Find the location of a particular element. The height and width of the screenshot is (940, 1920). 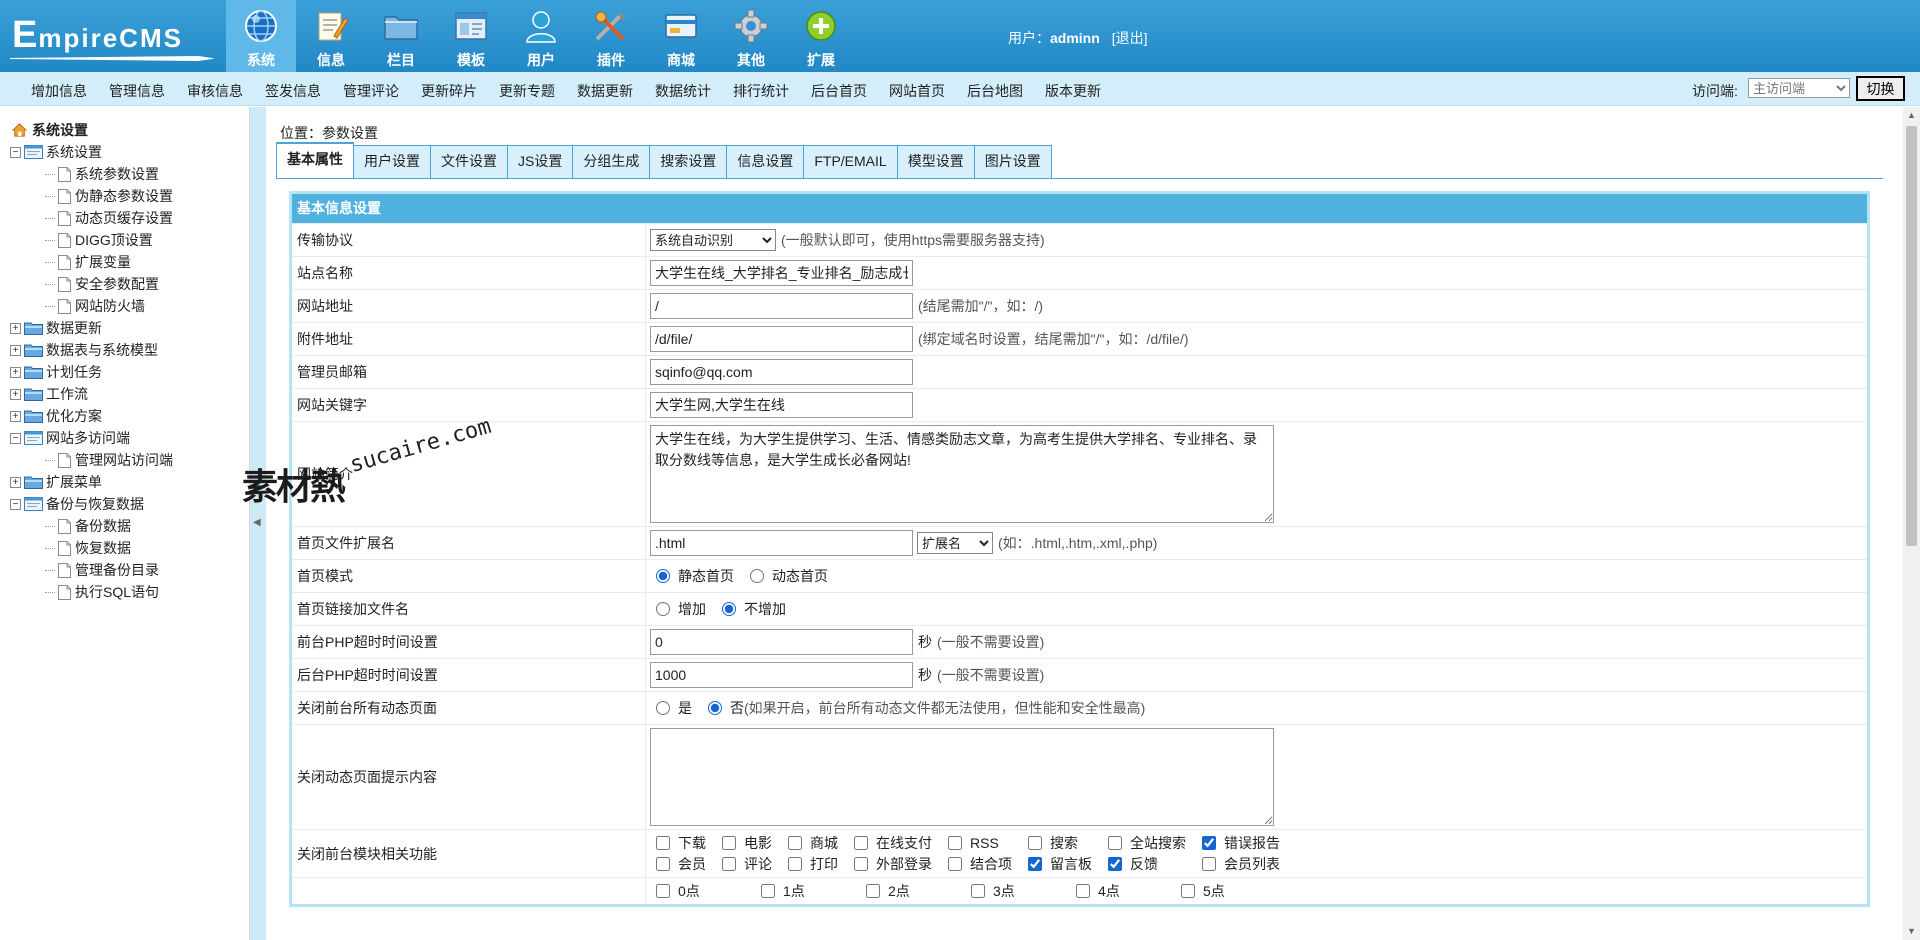

protocol-select: 系统自动识别 is located at coordinates (713, 240).